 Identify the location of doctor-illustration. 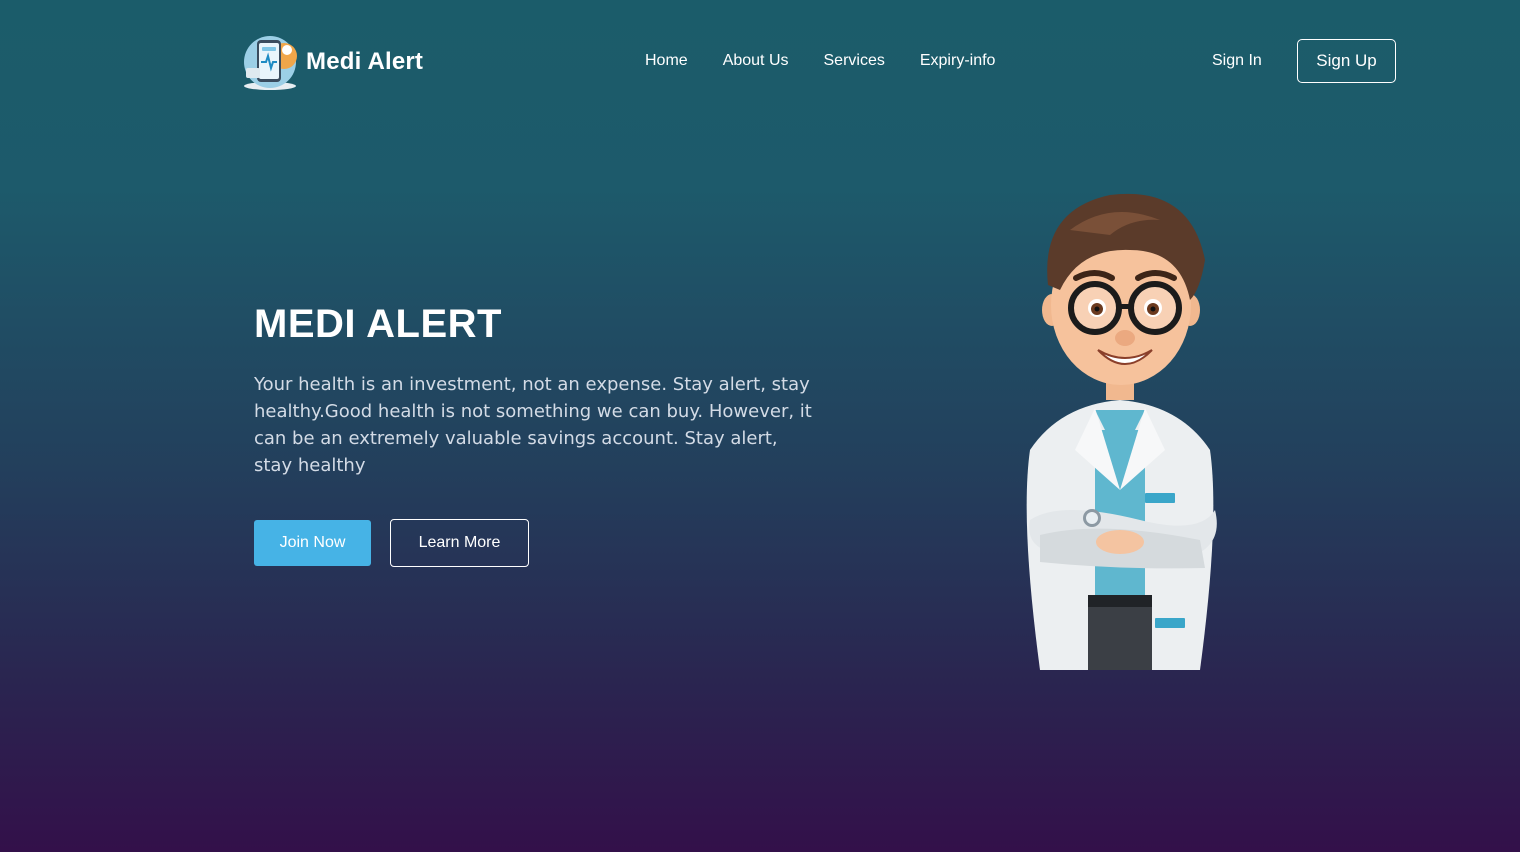
(1121, 431).